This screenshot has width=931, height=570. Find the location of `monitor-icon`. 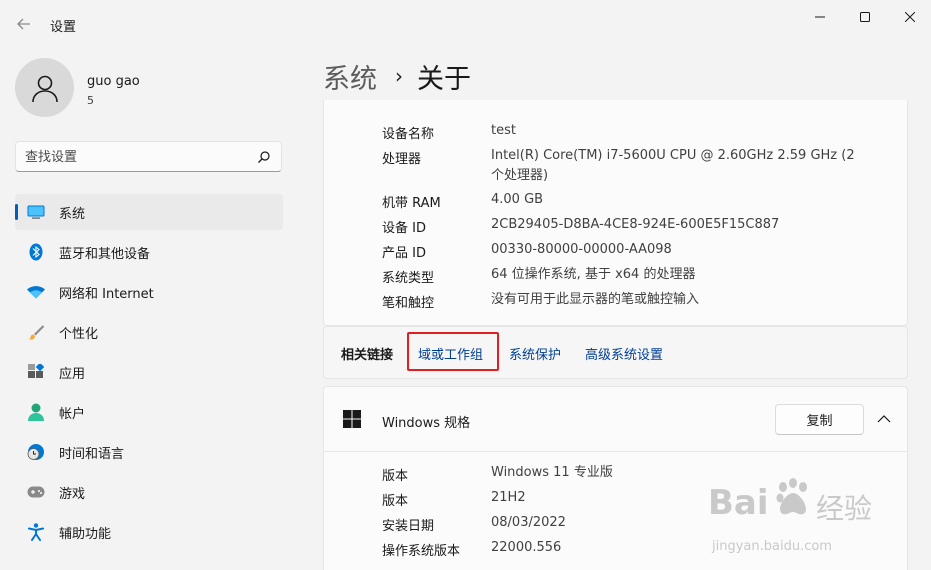

monitor-icon is located at coordinates (36, 212).